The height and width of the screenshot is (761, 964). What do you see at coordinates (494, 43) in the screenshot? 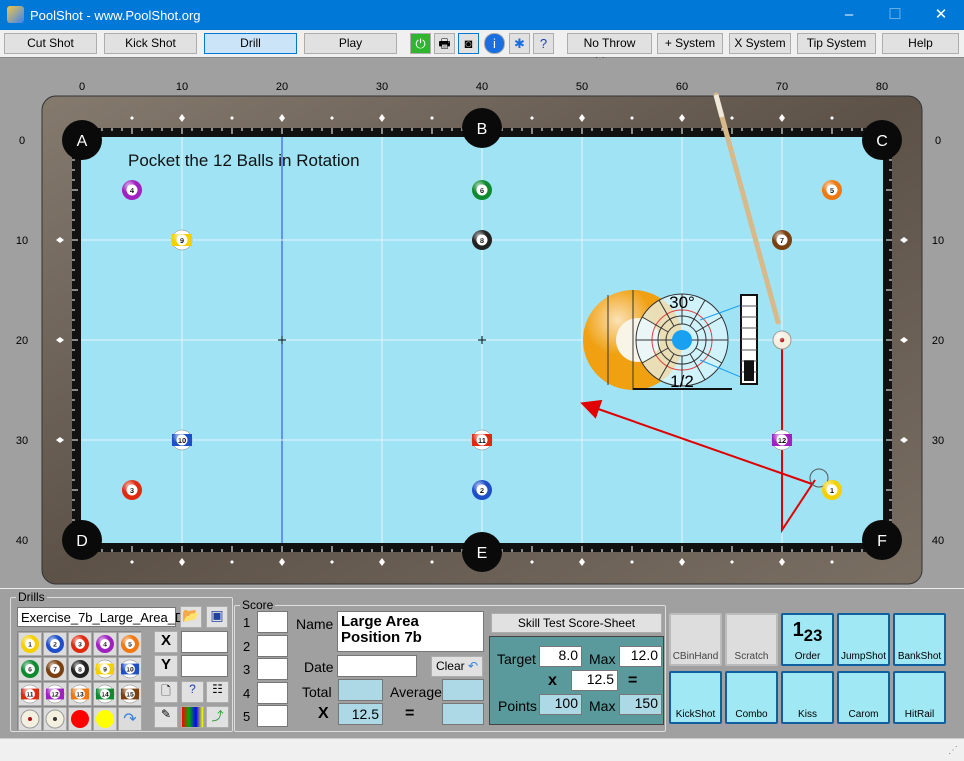
I see `info-icon: i` at bounding box center [494, 43].